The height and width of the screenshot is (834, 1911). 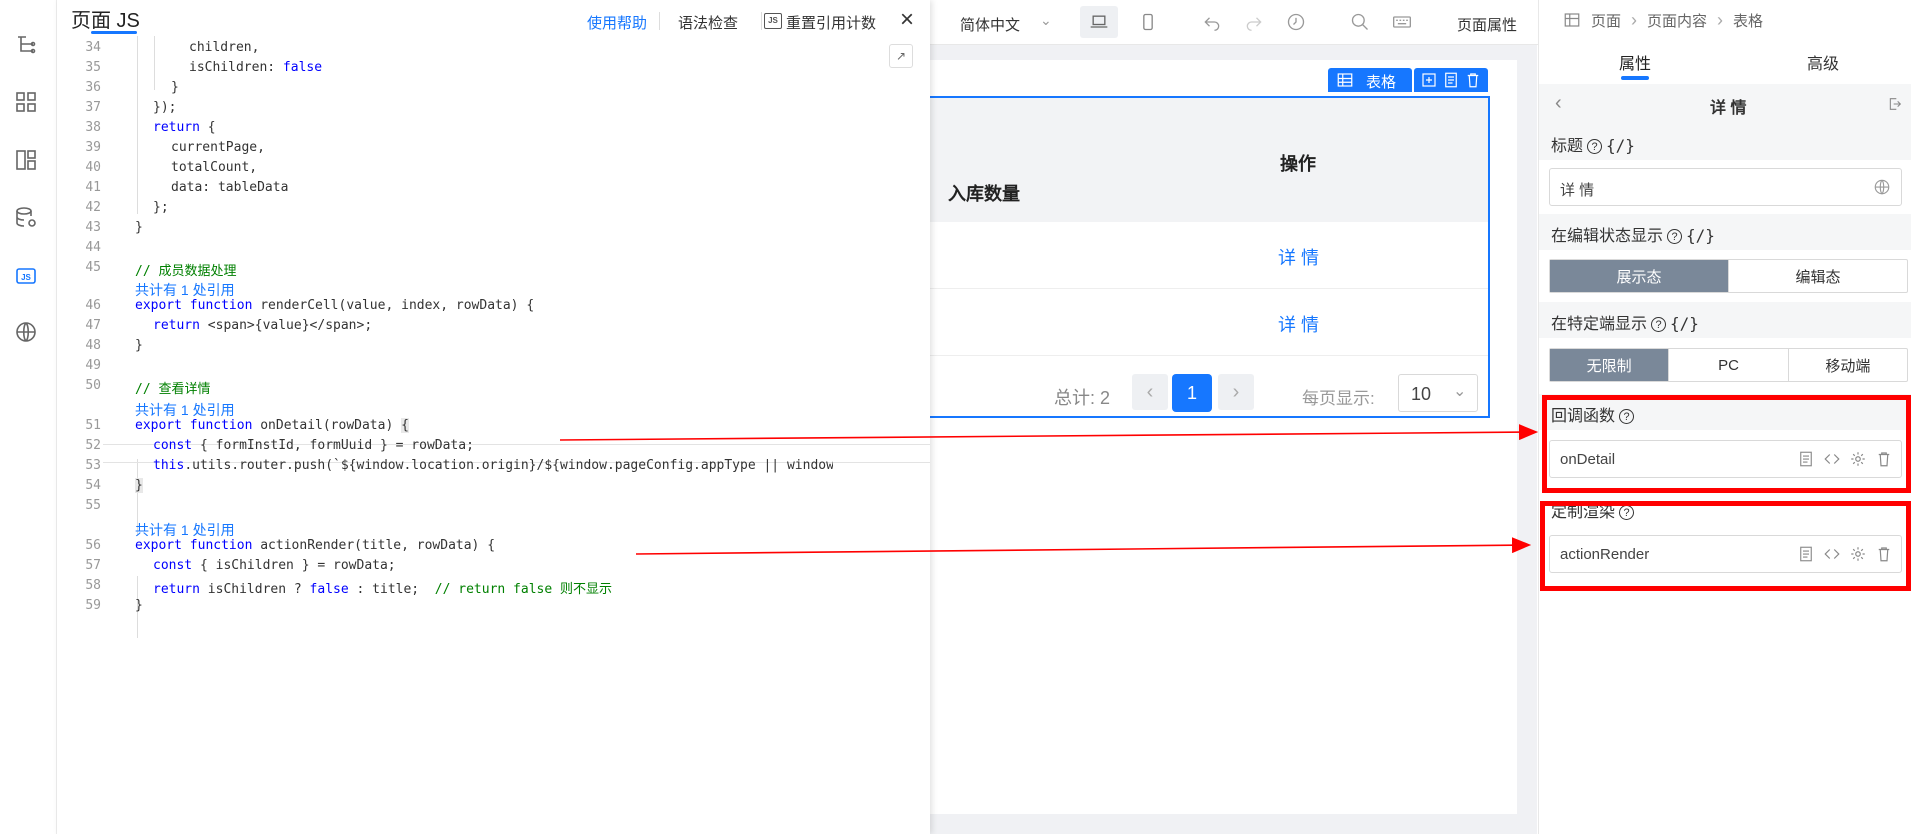 I want to click on table-component-badge: 表格, so click(x=1370, y=80).